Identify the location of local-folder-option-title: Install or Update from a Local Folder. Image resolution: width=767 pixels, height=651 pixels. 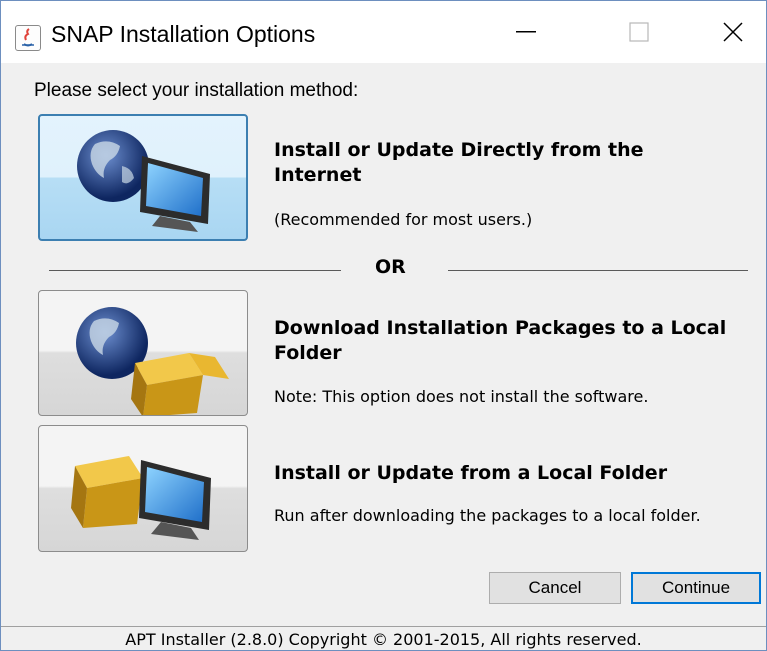
(471, 473).